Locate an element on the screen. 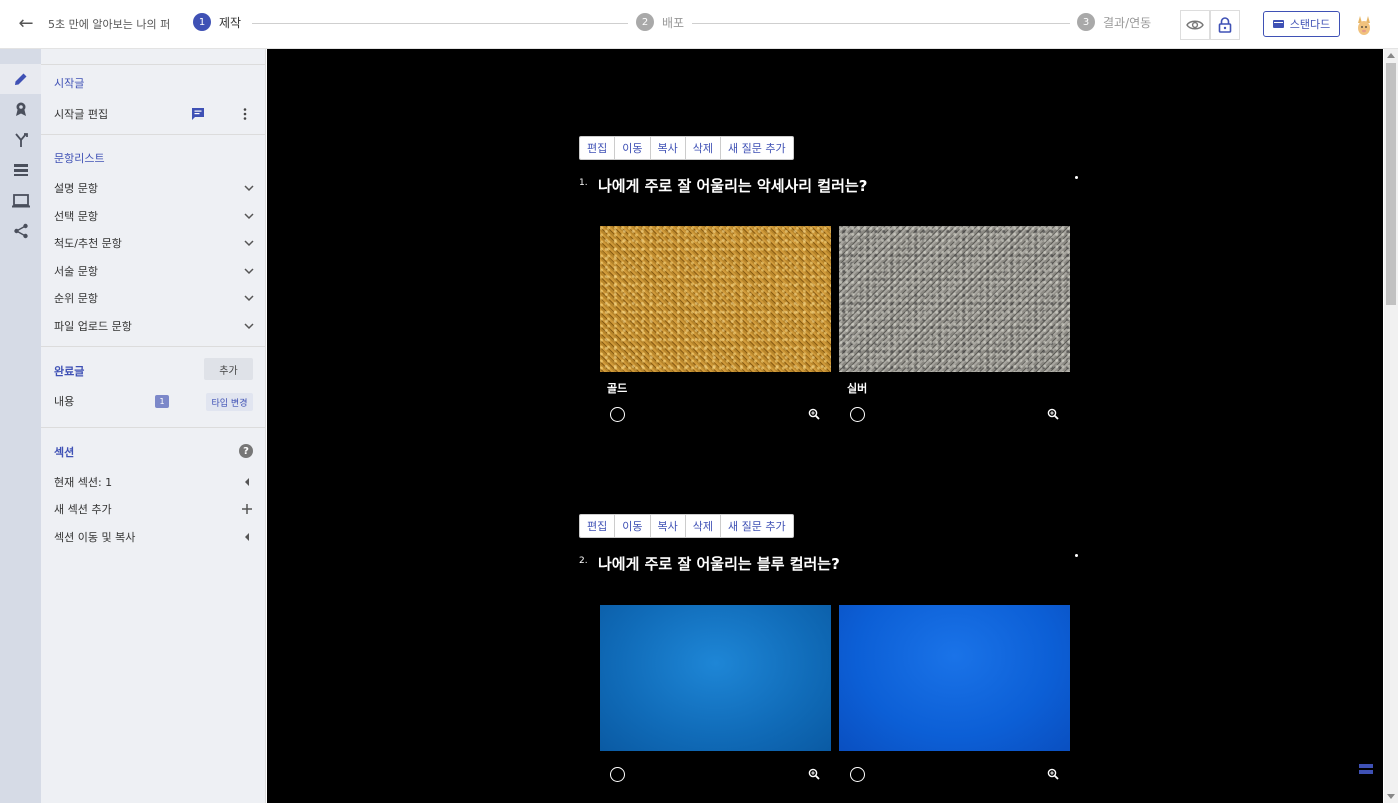 This screenshot has height=803, width=1398. scroll-down-icon is located at coordinates (1391, 796).